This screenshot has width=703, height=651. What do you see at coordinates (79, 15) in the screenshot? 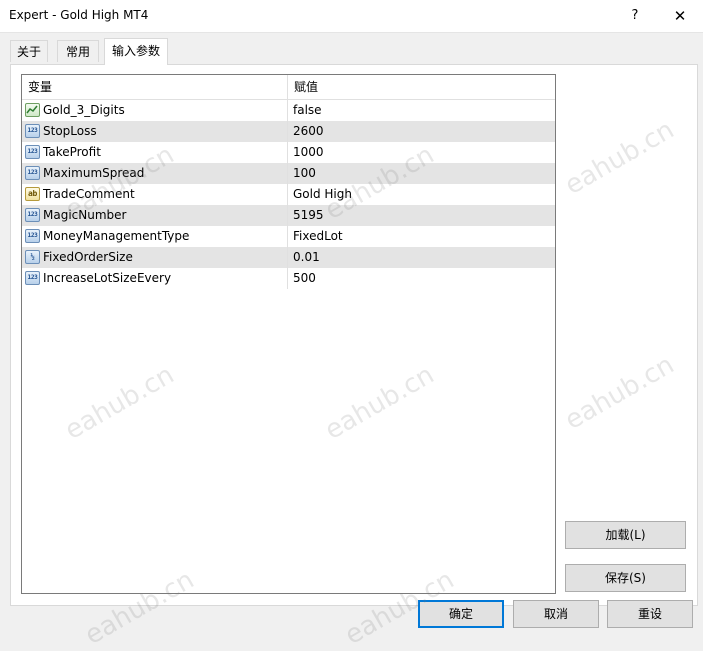
I see `window-title: Expert - Gold High MT4` at bounding box center [79, 15].